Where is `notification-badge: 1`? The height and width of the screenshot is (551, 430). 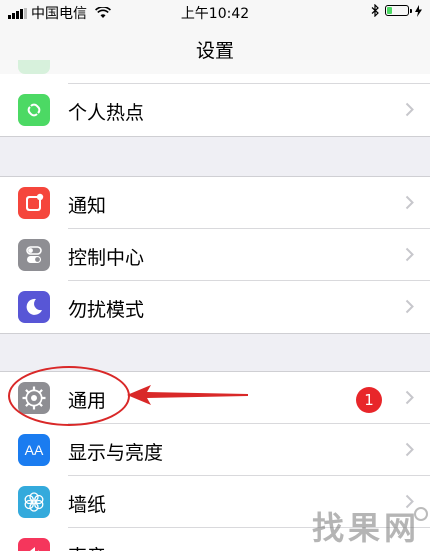
notification-badge: 1 is located at coordinates (369, 400).